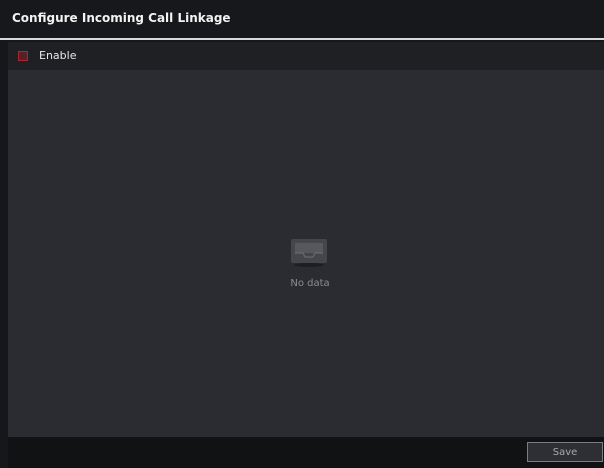 Image resolution: width=604 pixels, height=468 pixels. Describe the element at coordinates (309, 253) in the screenshot. I see `empty-box-icon` at that location.